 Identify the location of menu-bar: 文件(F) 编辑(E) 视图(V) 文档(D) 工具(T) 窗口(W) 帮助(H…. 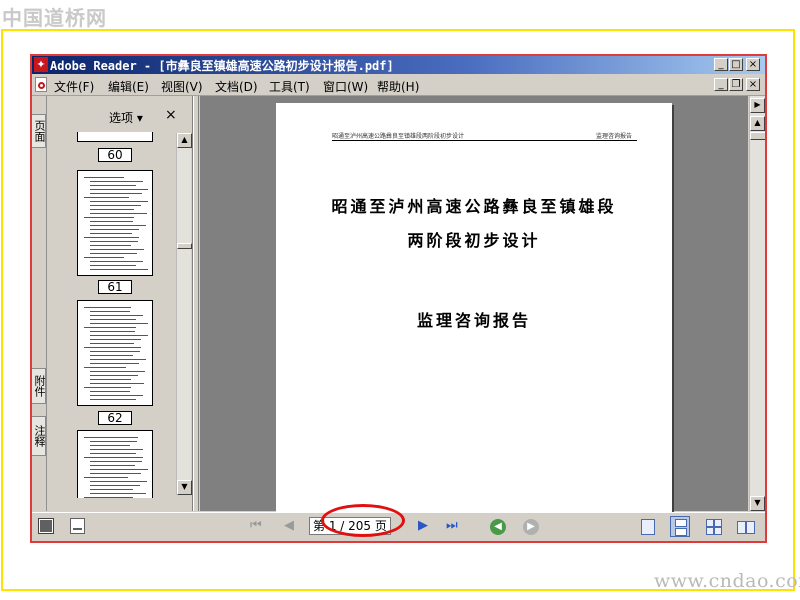
(398, 85).